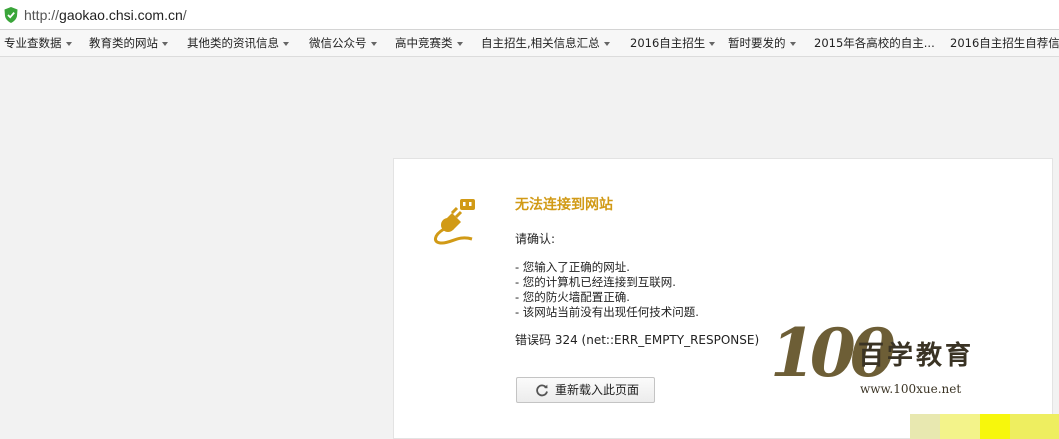 Image resolution: width=1059 pixels, height=439 pixels. I want to click on list-item: - 该网站当前没有出现任何技术问题., so click(607, 312).